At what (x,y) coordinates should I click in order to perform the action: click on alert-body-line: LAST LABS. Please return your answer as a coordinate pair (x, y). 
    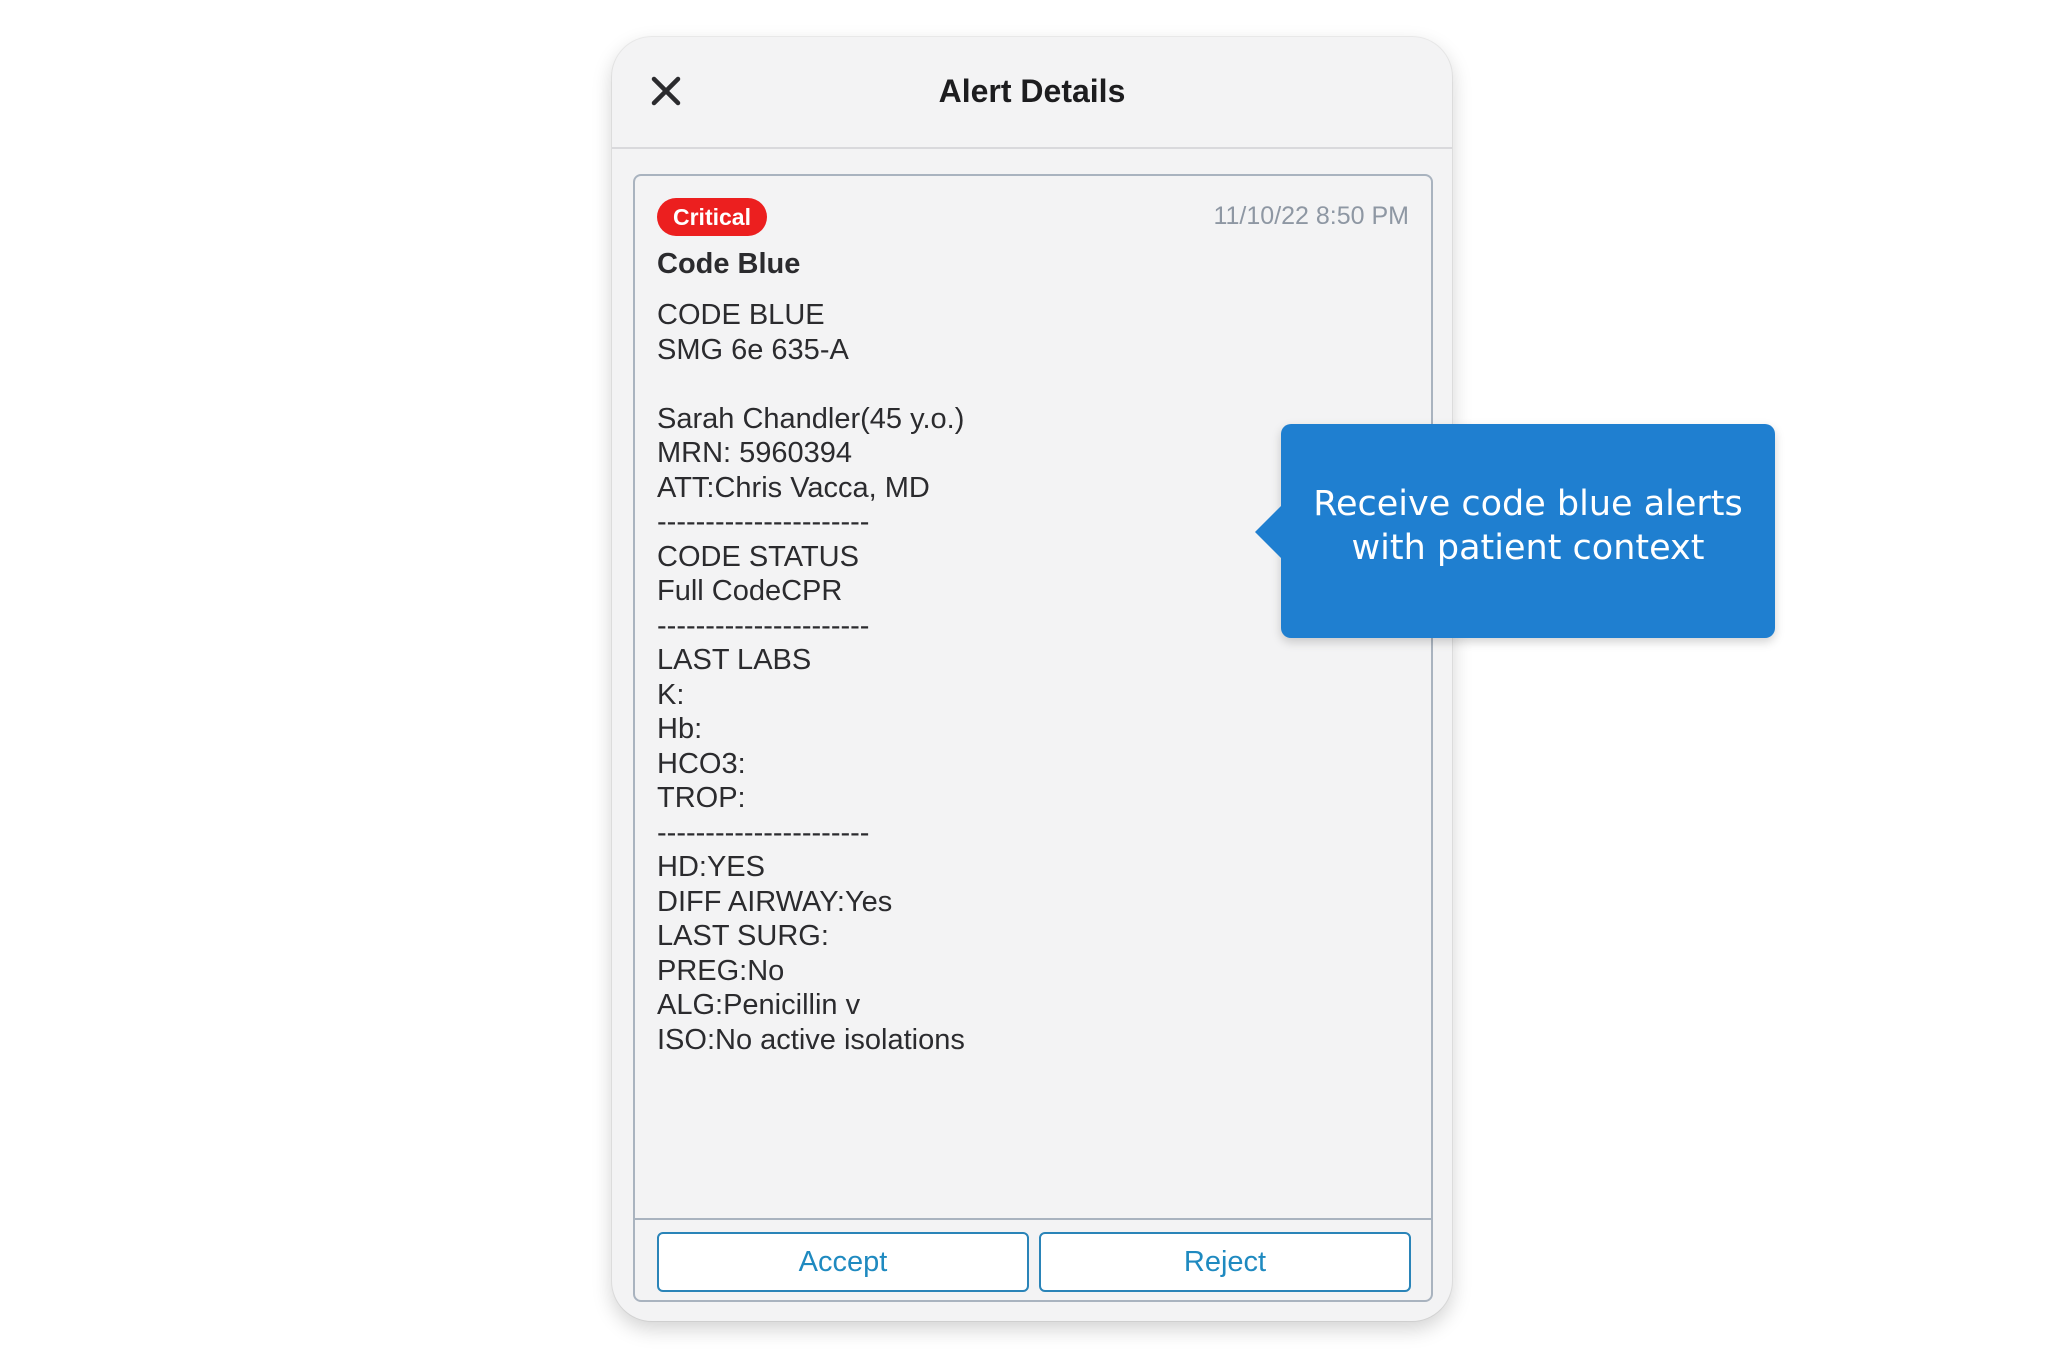
    Looking at the image, I should click on (734, 660).